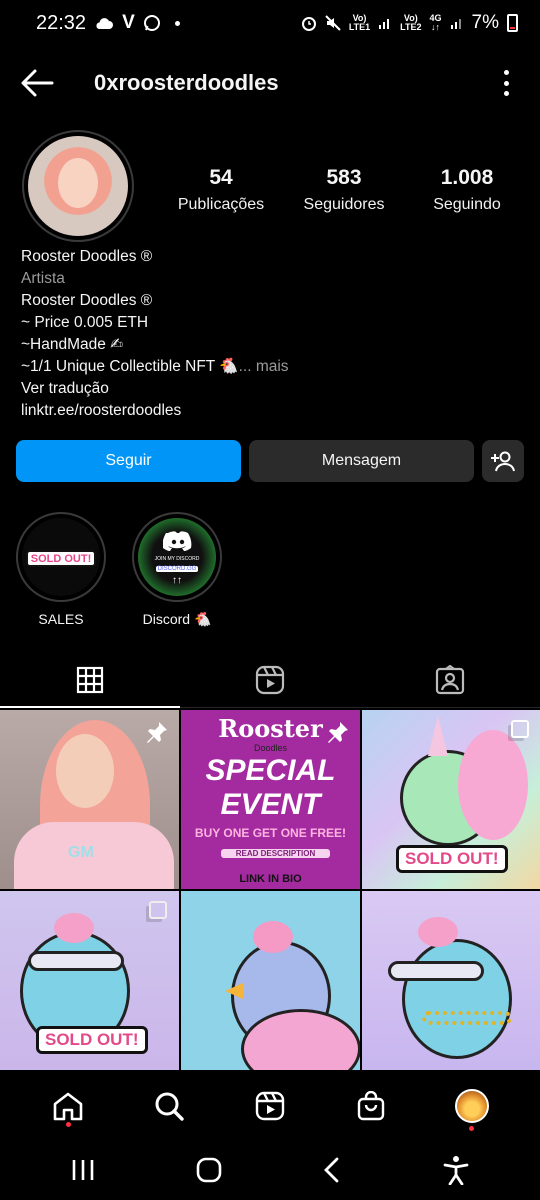  What do you see at coordinates (87, 300) in the screenshot?
I see `bio-line-1: Rooster Doodles ®` at bounding box center [87, 300].